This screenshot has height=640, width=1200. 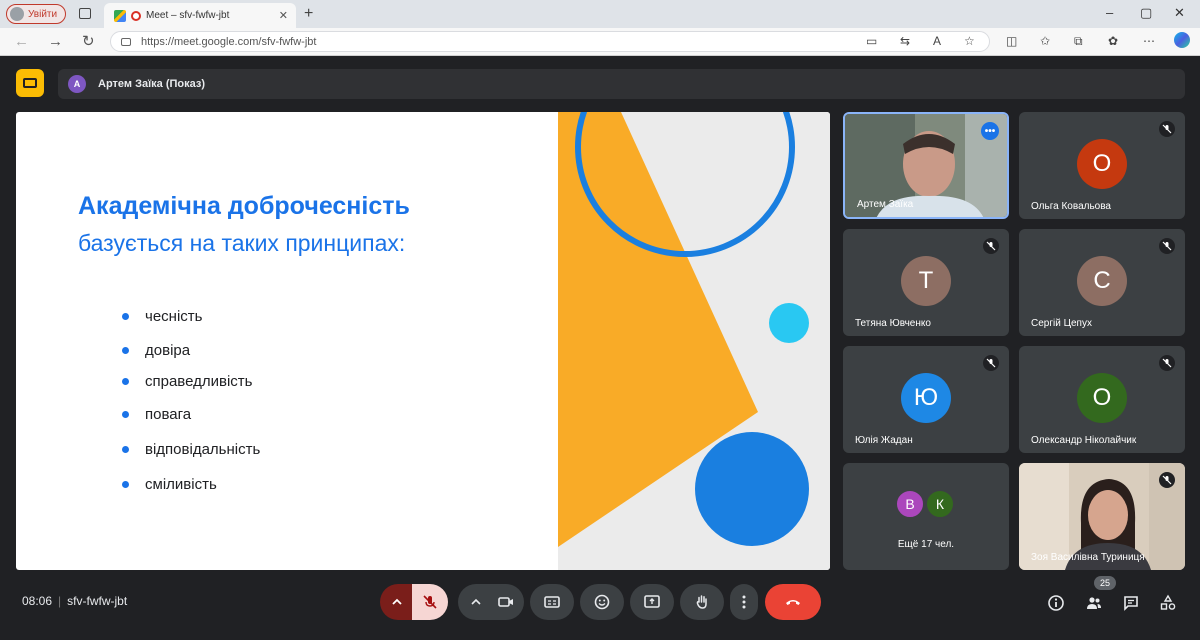 I want to click on reactions-button, so click(x=602, y=602).